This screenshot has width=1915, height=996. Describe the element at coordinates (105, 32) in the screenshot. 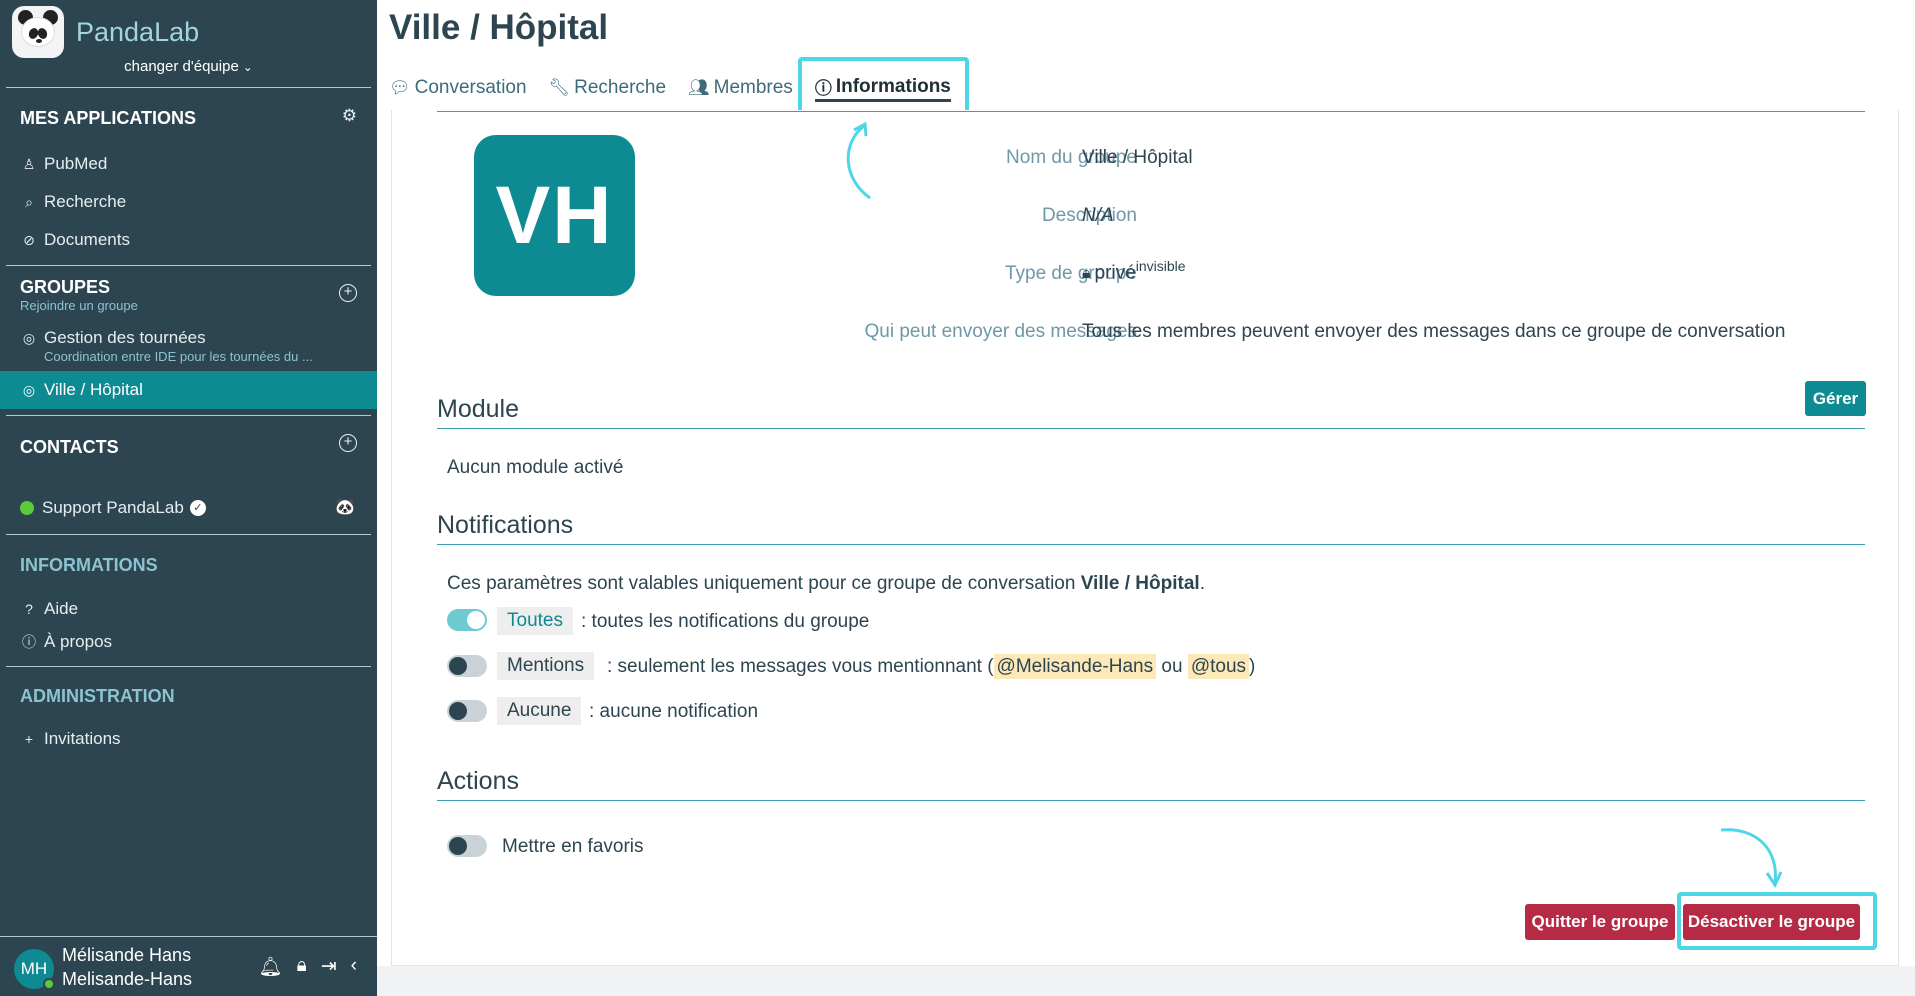

I see `brand: PandaLab` at that location.